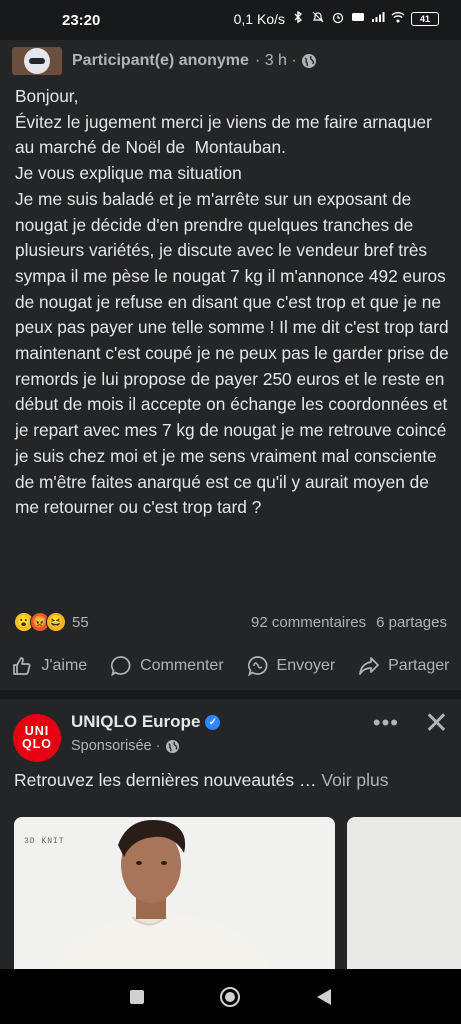  What do you see at coordinates (230, 666) in the screenshot?
I see `post-actions: J'aime Commenter Envoyer Partager` at bounding box center [230, 666].